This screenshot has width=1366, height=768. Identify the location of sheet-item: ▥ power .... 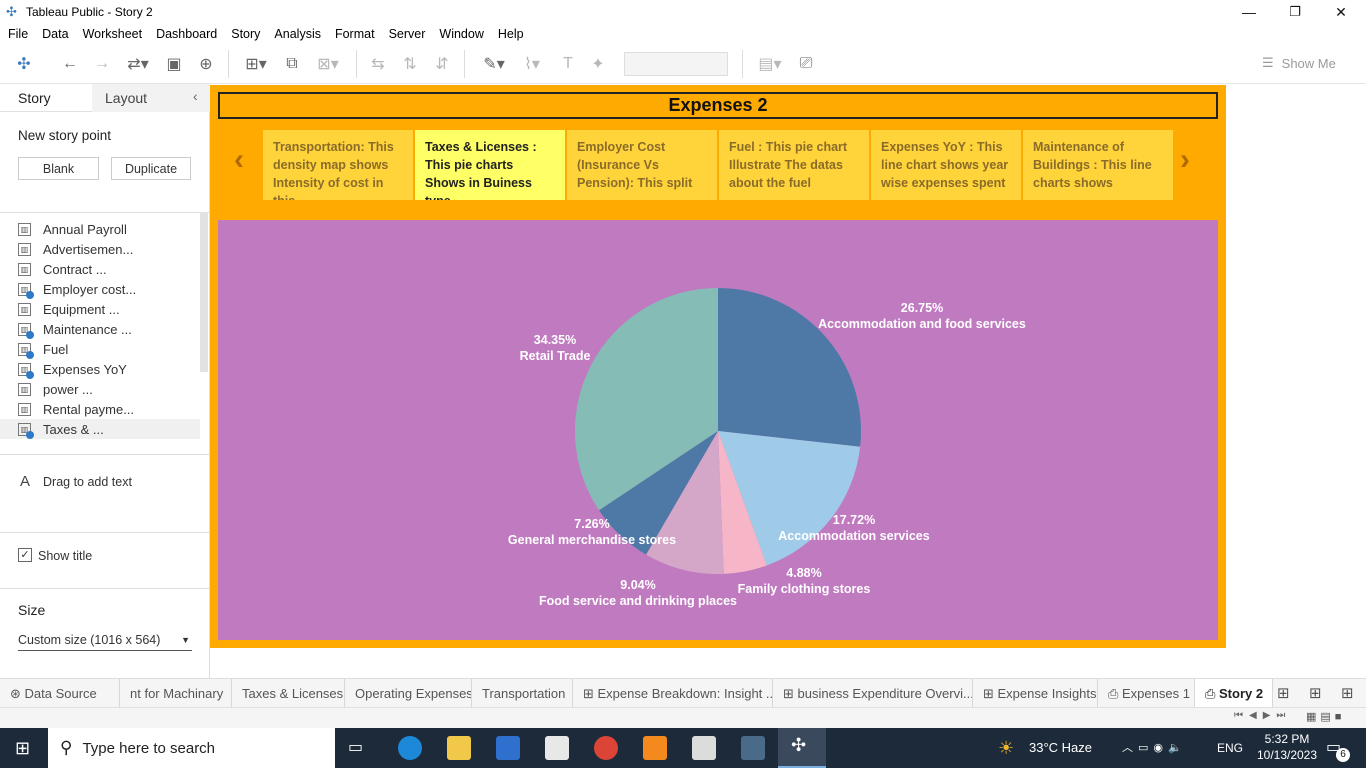
(108, 389).